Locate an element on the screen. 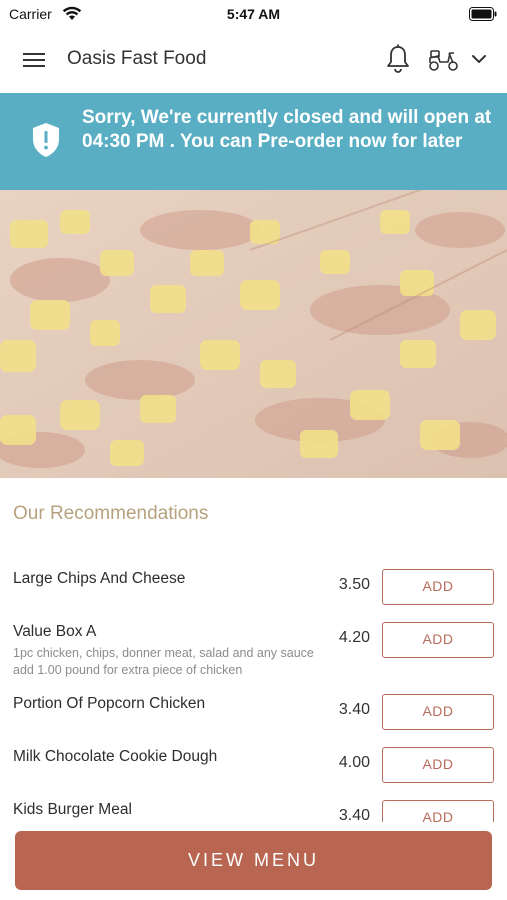 The width and height of the screenshot is (507, 900). battery-icon is located at coordinates (483, 16).